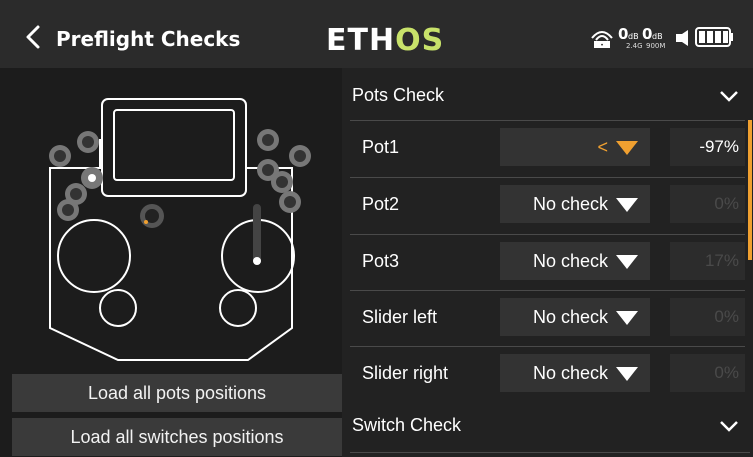 The width and height of the screenshot is (753, 457). What do you see at coordinates (177, 393) in the screenshot?
I see `load-all-pots-button: Load all pots positions` at bounding box center [177, 393].